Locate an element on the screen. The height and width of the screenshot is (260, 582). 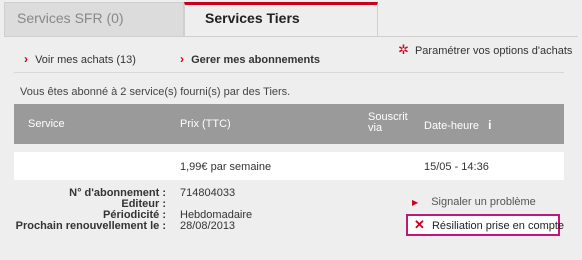
info-icon: i is located at coordinates (489, 125).